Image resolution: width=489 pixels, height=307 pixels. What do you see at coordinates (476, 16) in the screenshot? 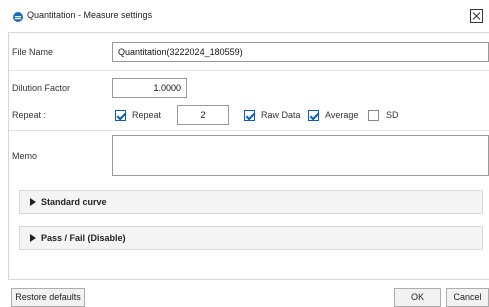
I see `close-icon` at bounding box center [476, 16].